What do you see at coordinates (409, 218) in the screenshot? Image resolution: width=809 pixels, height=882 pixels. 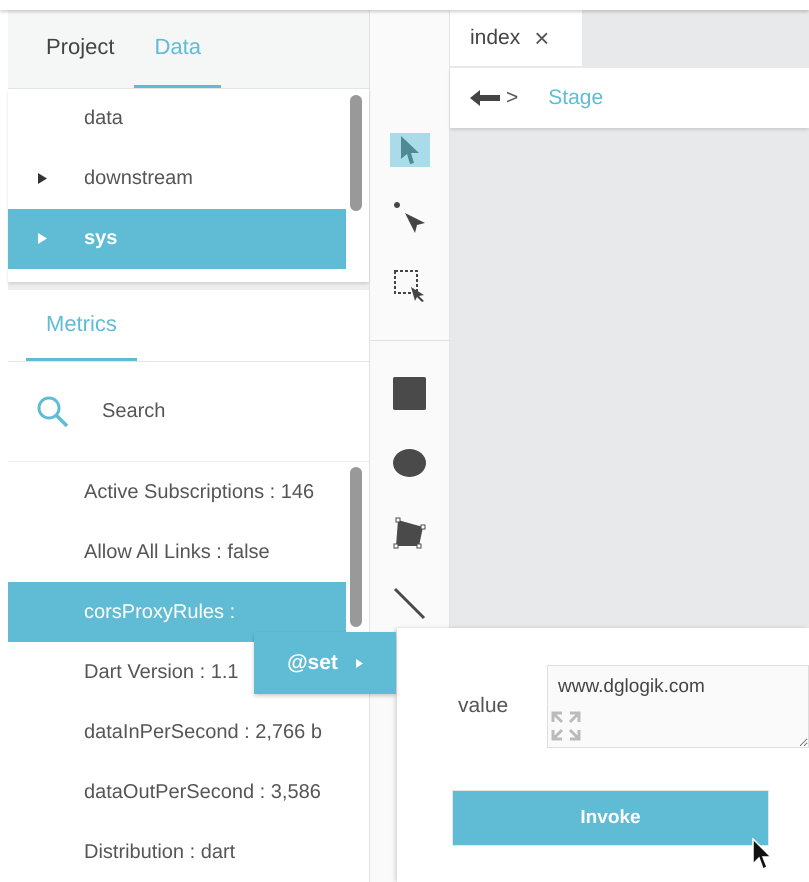 I see `point-pointer-icon` at bounding box center [409, 218].